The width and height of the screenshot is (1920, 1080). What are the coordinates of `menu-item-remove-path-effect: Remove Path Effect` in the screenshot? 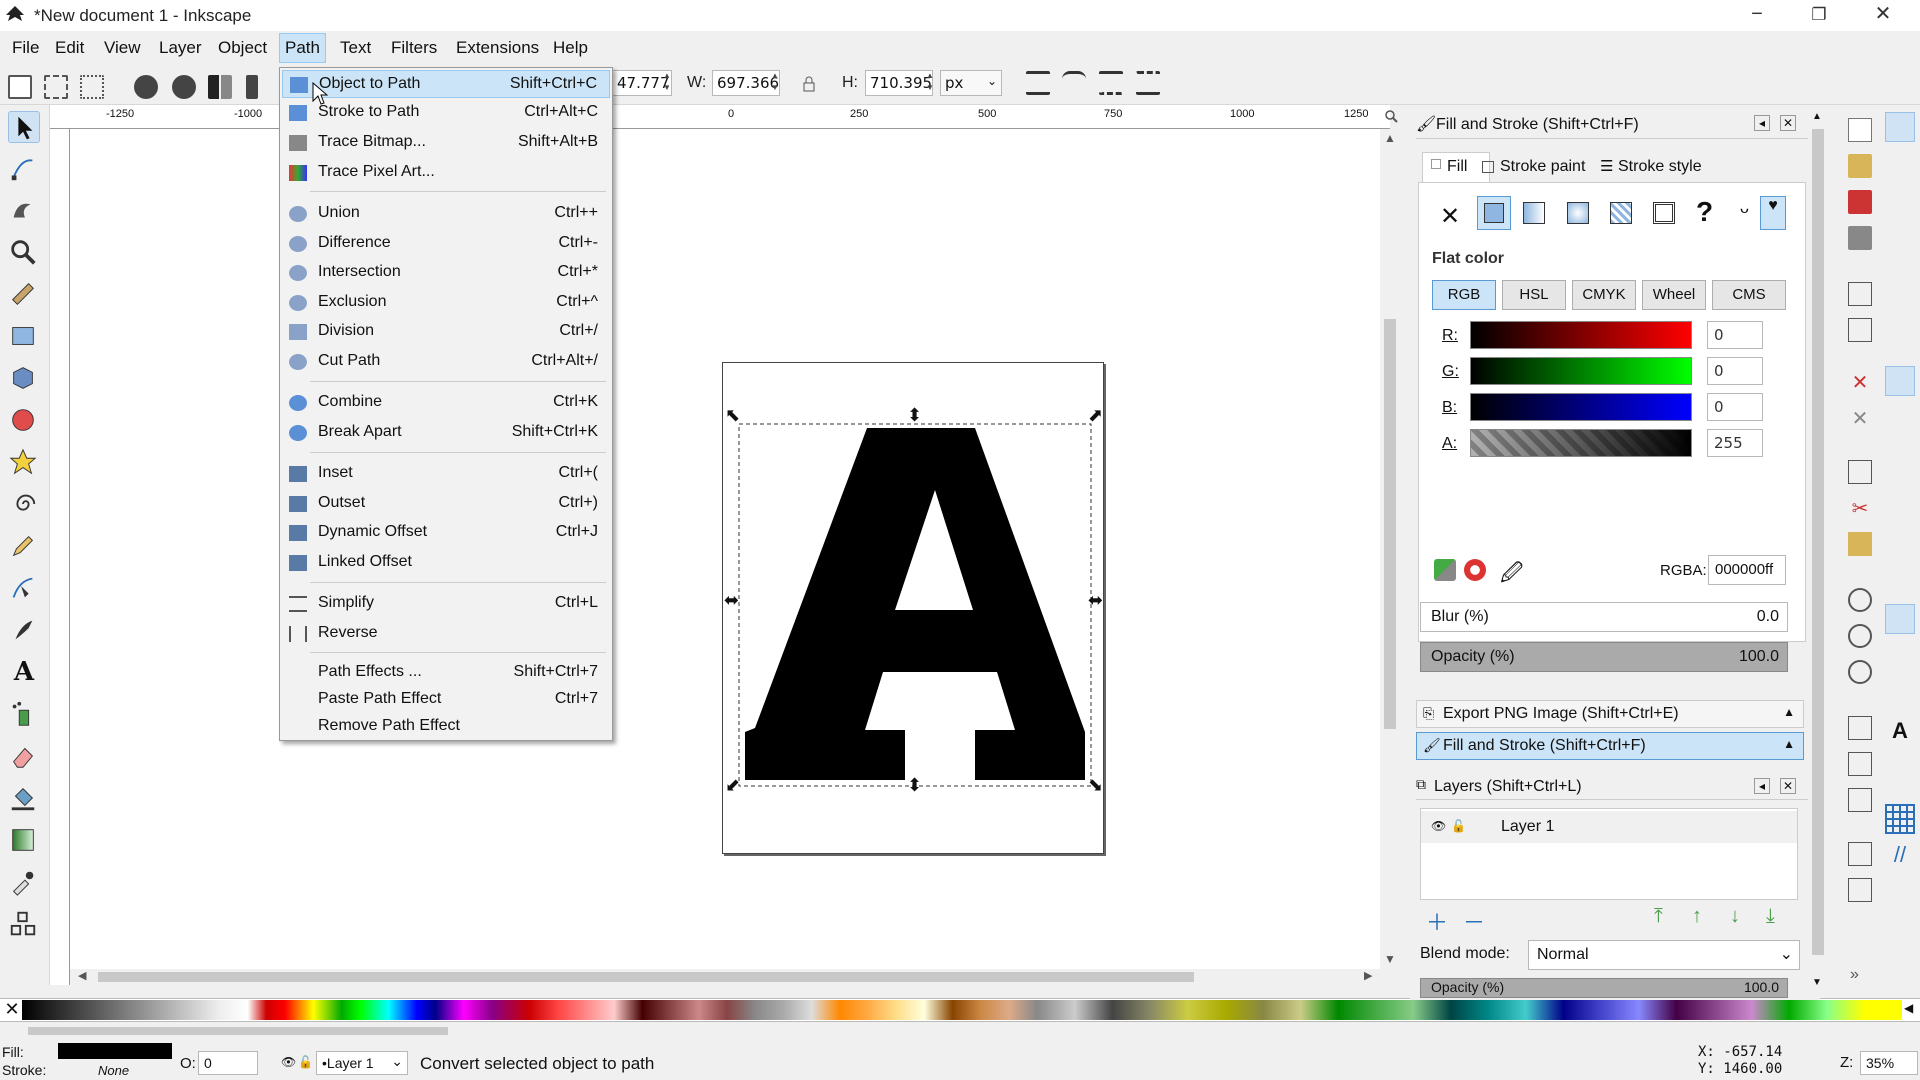 It's located at (446, 727).